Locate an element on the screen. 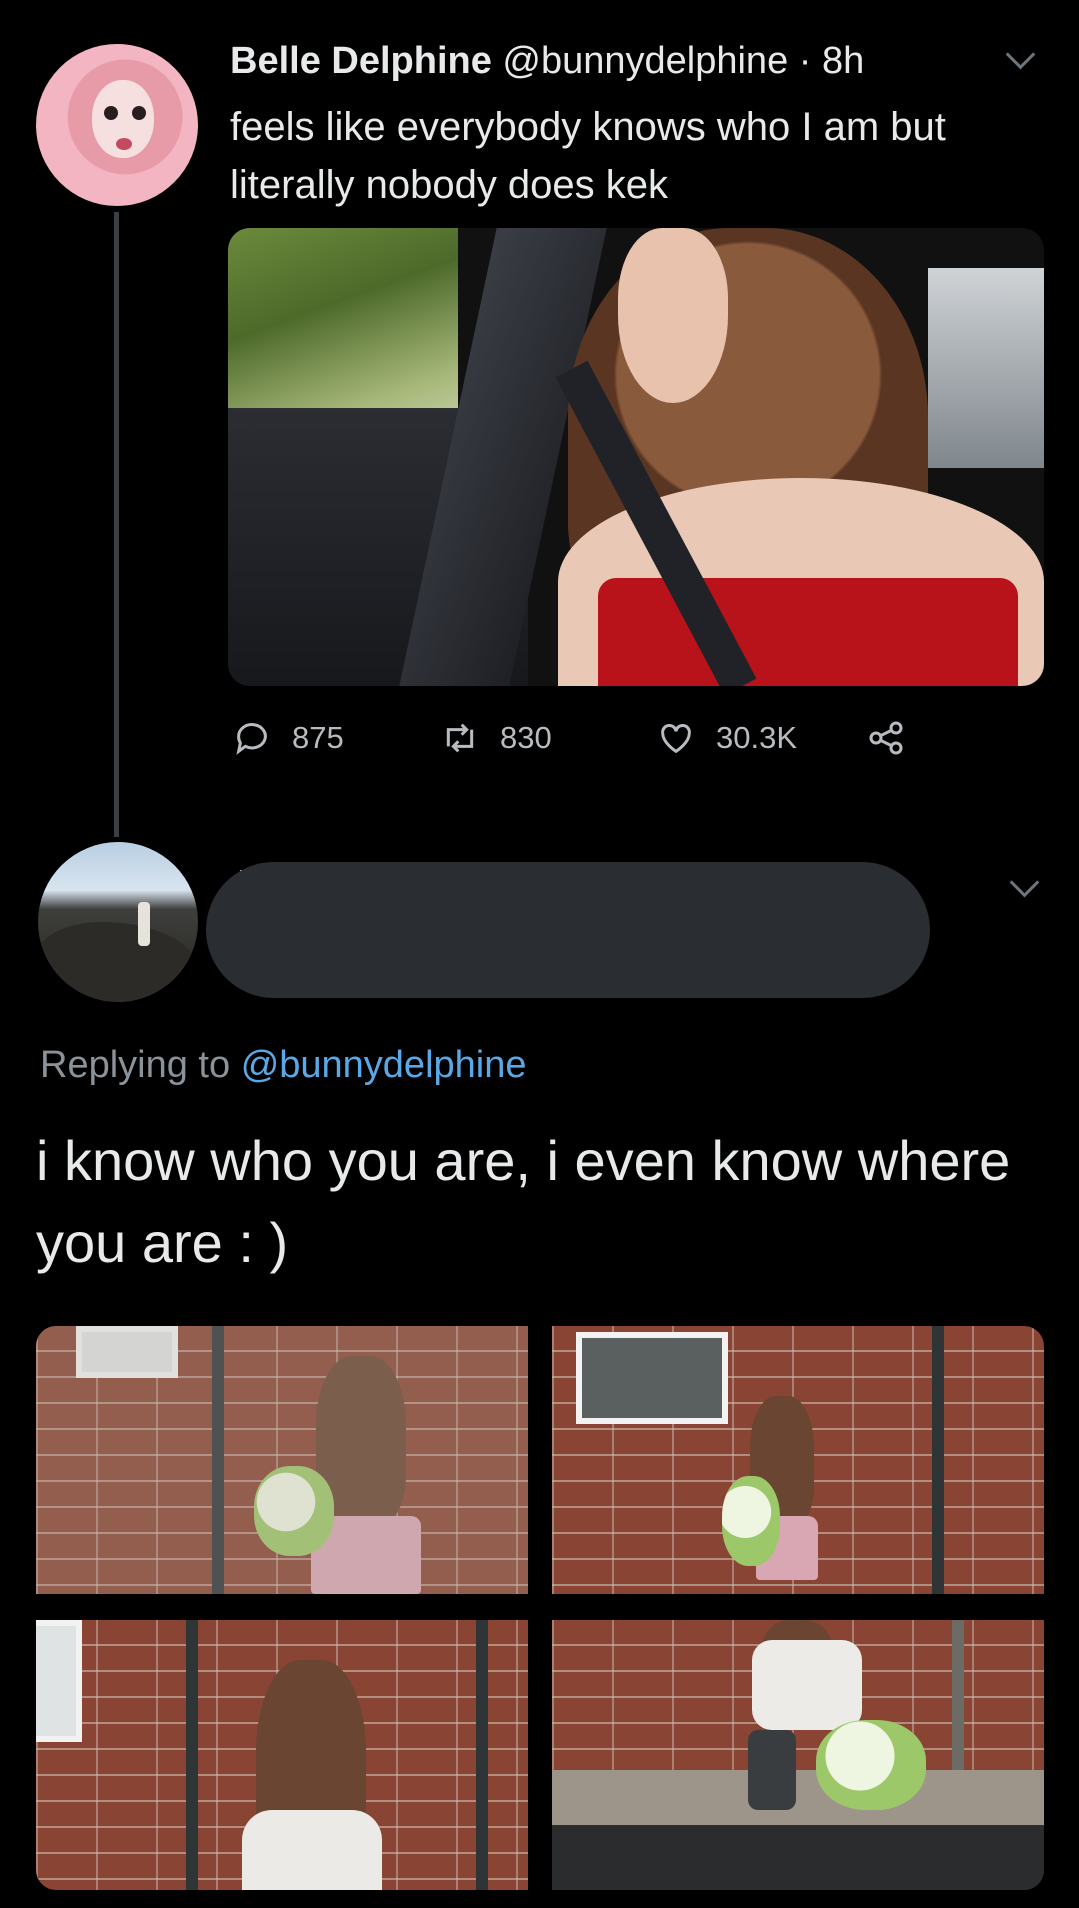  retweet-action: 830 is located at coordinates (496, 738).